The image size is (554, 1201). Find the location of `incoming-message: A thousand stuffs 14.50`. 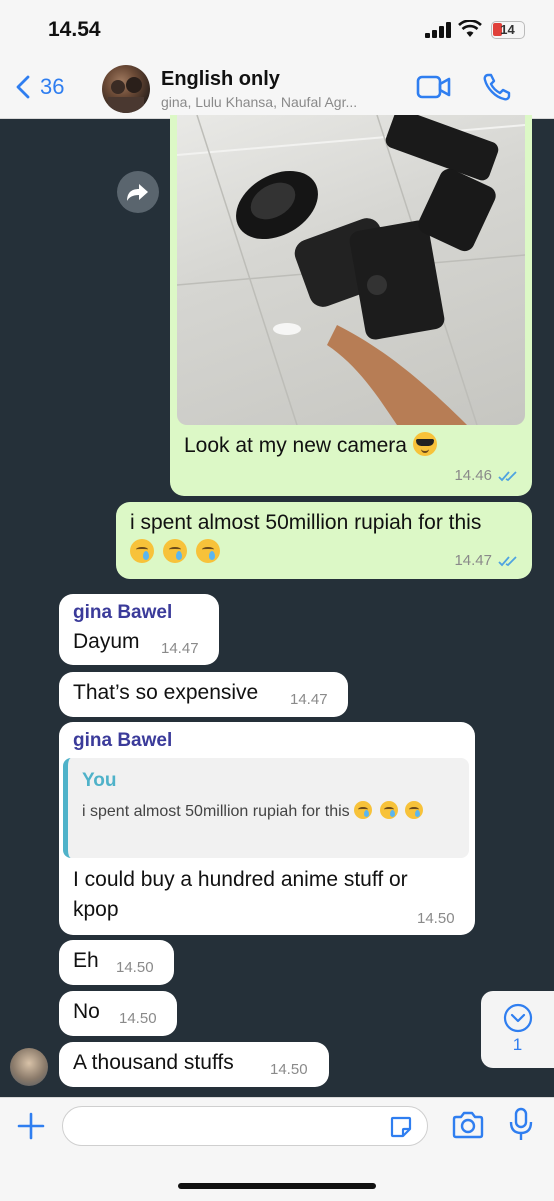

incoming-message: A thousand stuffs 14.50 is located at coordinates (194, 1064).